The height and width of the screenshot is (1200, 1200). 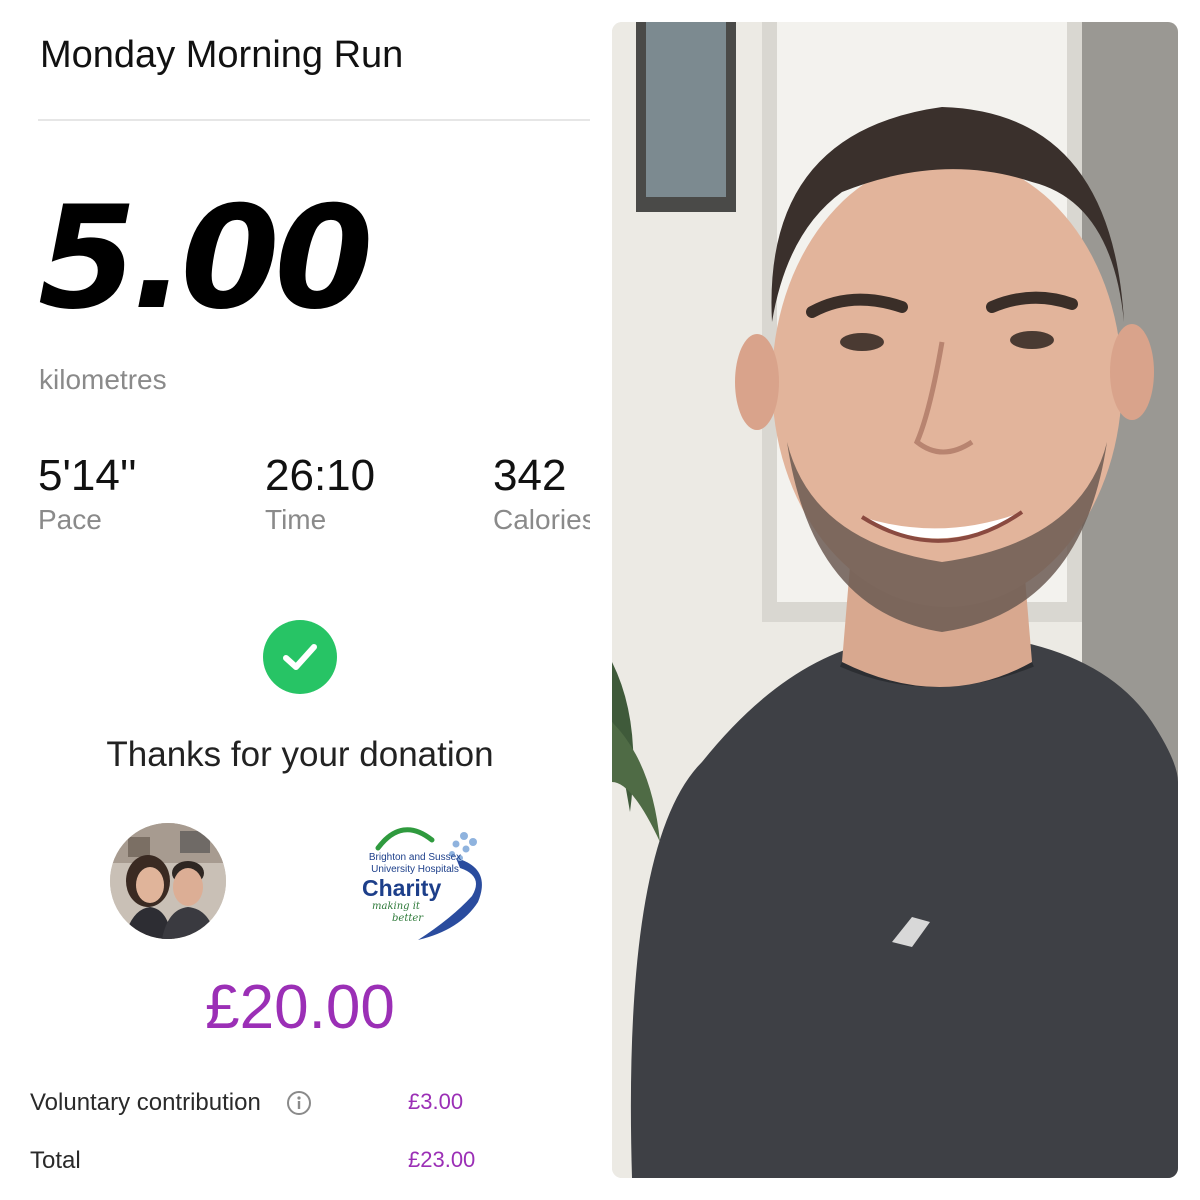 What do you see at coordinates (300, 1007) in the screenshot?
I see `donation-amount: £20.00` at bounding box center [300, 1007].